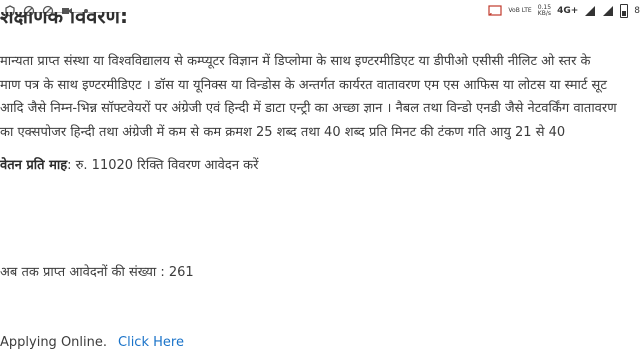  What do you see at coordinates (568, 11) in the screenshot?
I see `network-type: 4G+` at bounding box center [568, 11].